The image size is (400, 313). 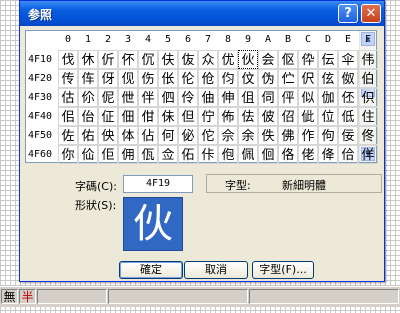 What do you see at coordinates (248, 97) in the screenshot?
I see `char-cell: 伹` at bounding box center [248, 97].